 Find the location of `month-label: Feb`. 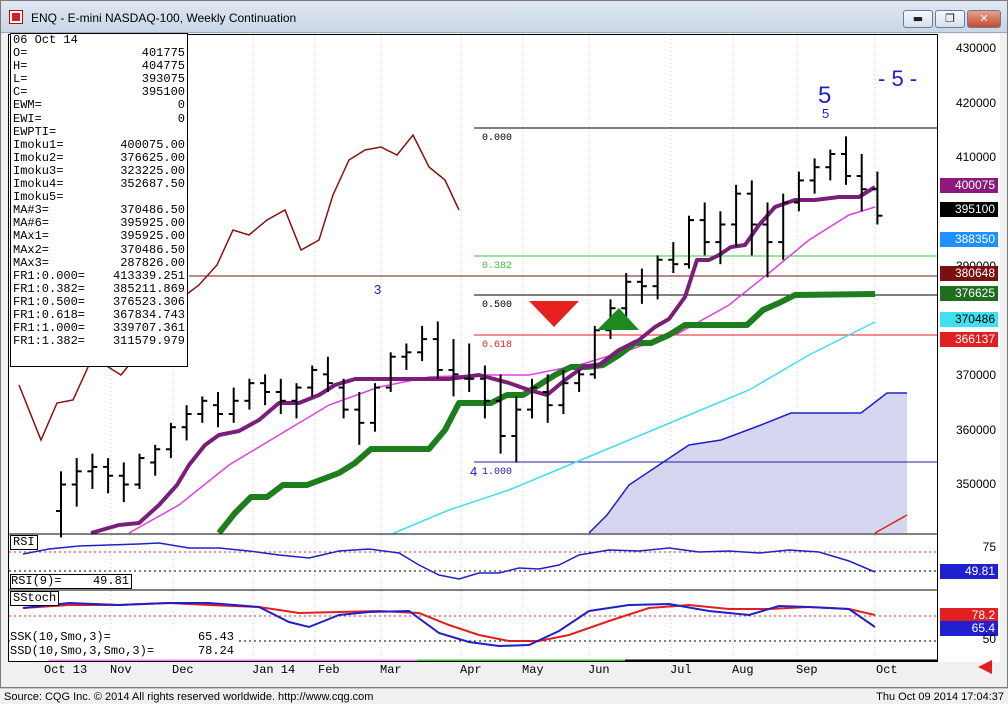

month-label: Feb is located at coordinates (329, 670).